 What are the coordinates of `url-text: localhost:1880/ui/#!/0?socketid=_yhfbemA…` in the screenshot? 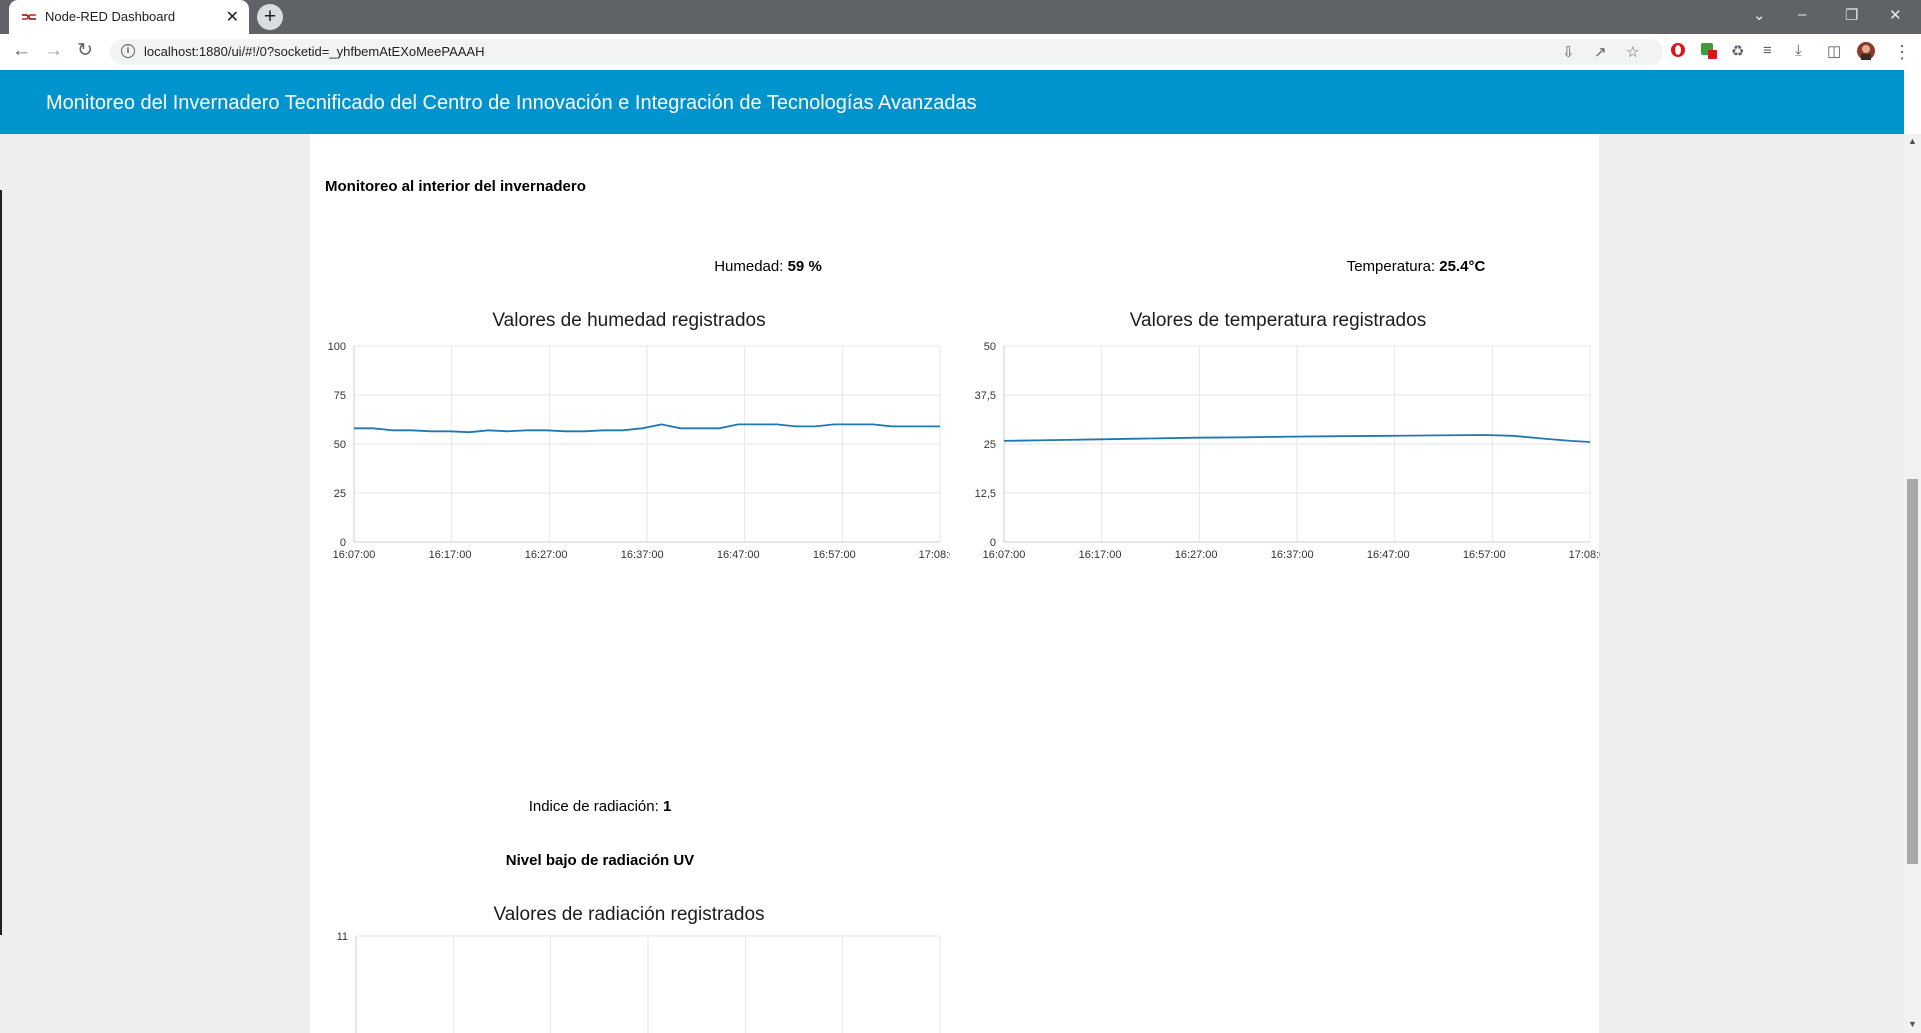 It's located at (314, 51).